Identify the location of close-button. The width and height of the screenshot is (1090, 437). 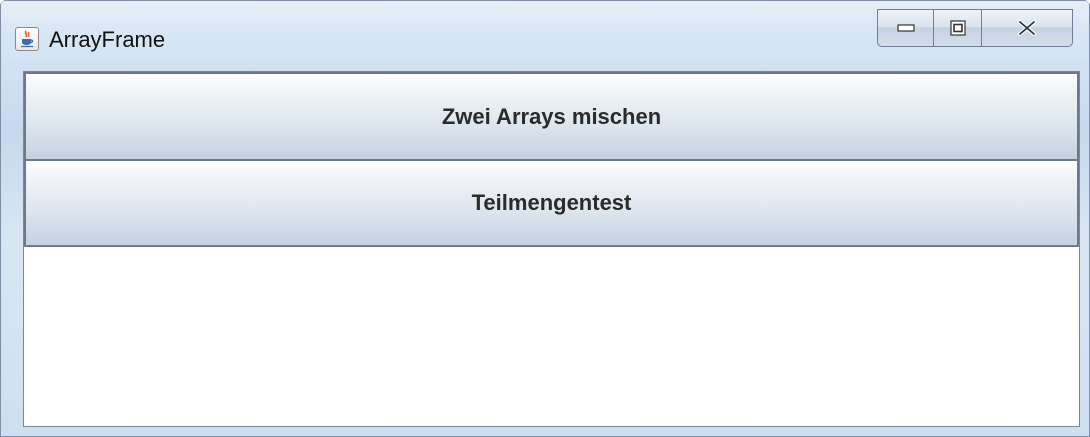
(1027, 28).